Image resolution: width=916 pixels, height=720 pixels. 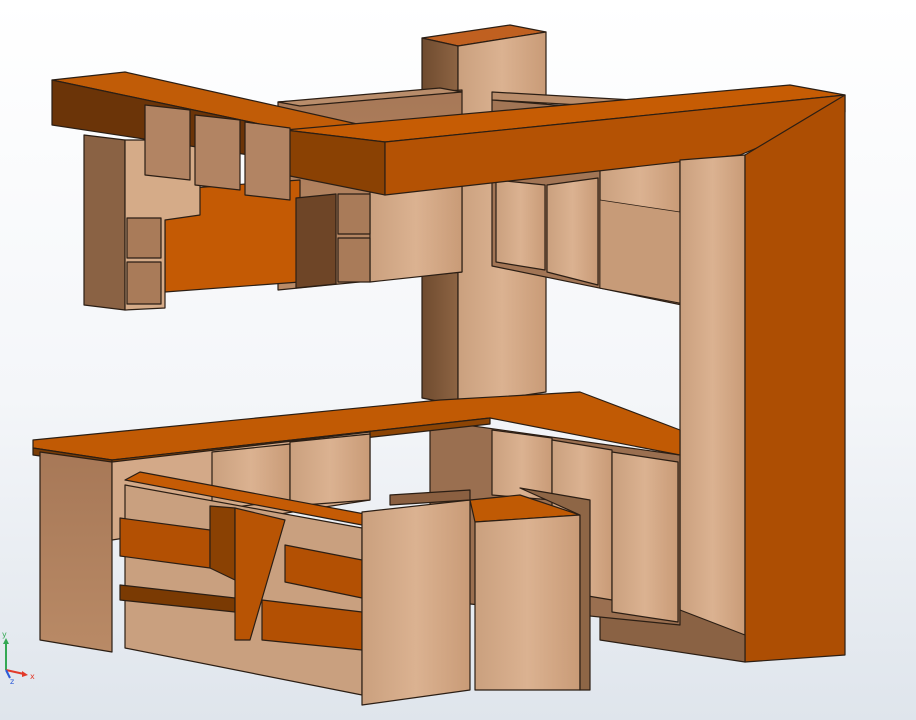 What do you see at coordinates (18, 657) in the screenshot?
I see `axis-triad: y x z` at bounding box center [18, 657].